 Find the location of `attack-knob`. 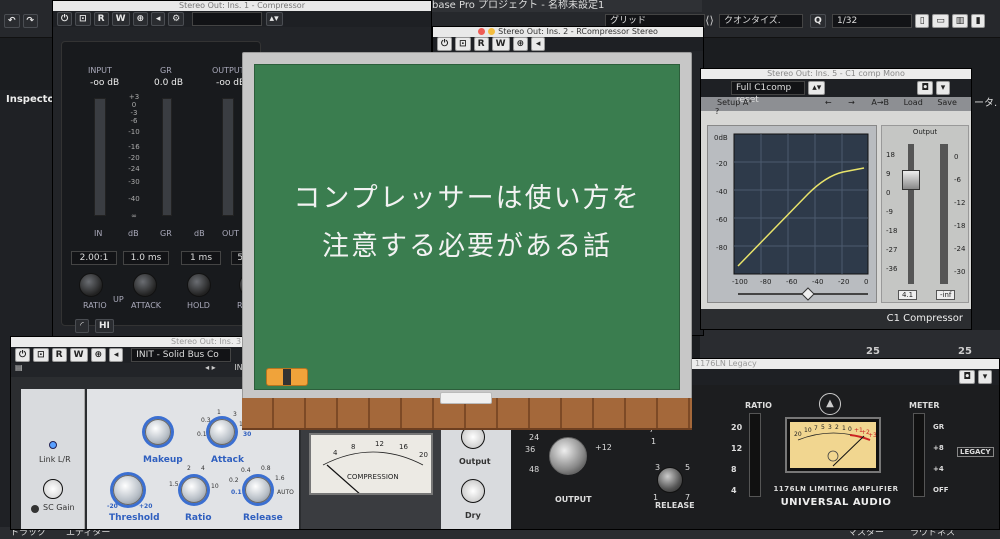

attack-knob is located at coordinates (145, 285).